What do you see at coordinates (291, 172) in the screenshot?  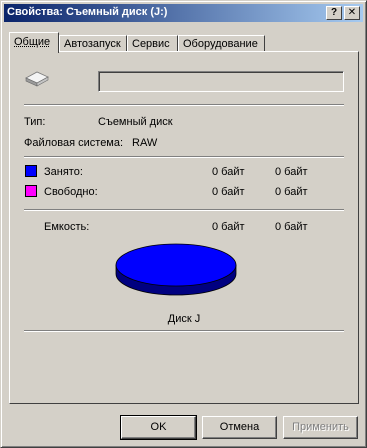 I see `used-space-size: 0 байт` at bounding box center [291, 172].